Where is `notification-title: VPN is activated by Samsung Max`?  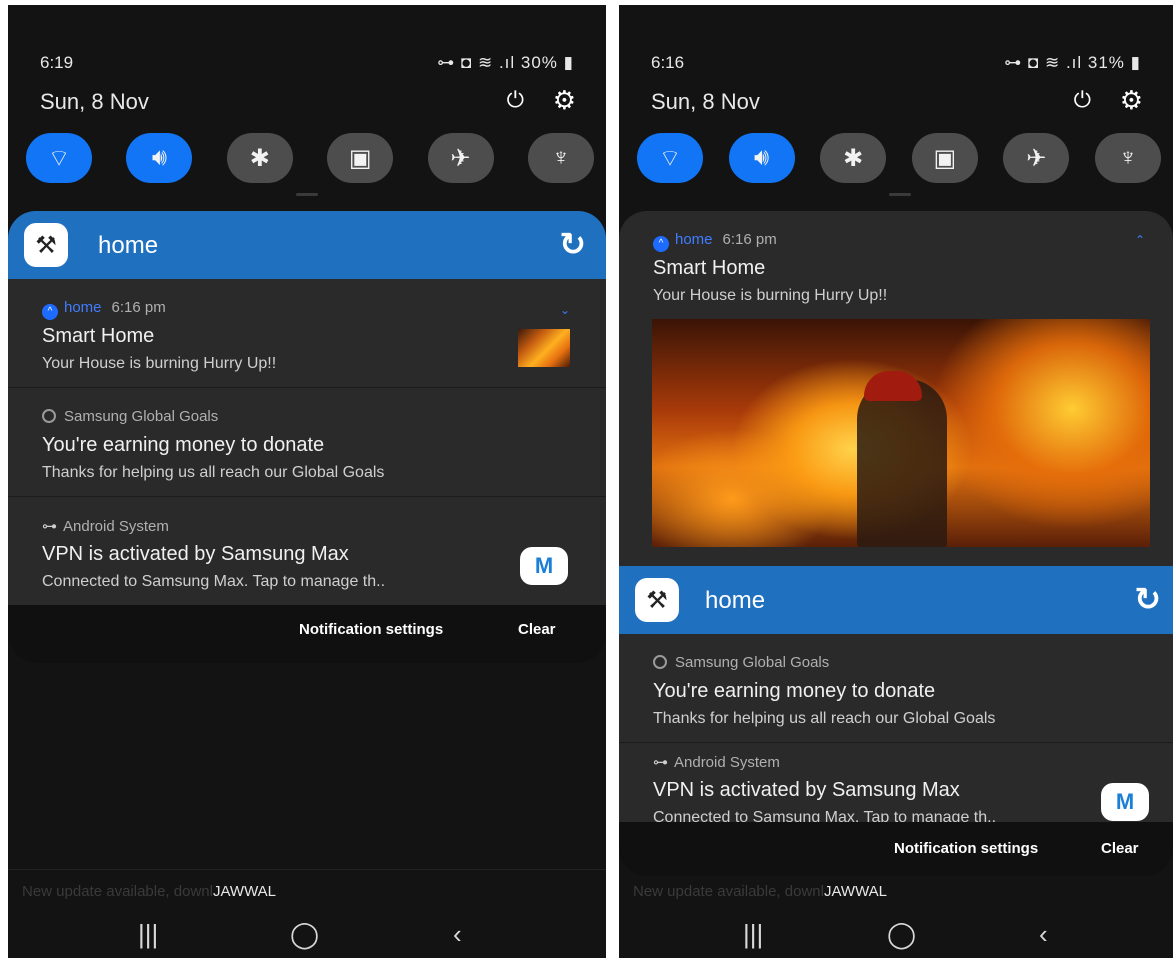 notification-title: VPN is activated by Samsung Max is located at coordinates (195, 554).